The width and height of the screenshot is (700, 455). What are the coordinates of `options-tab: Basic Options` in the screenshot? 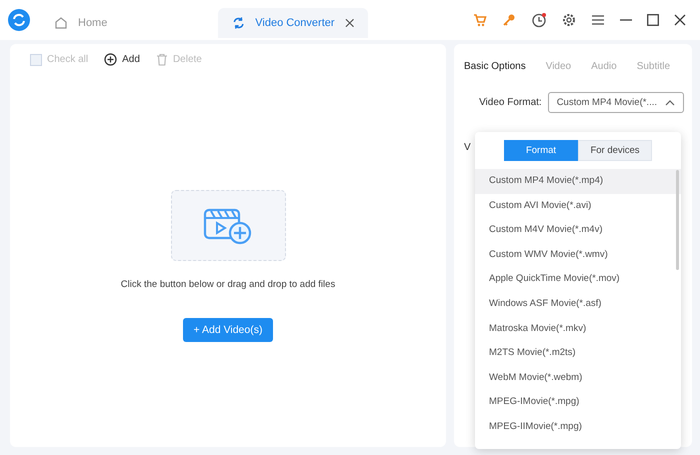 It's located at (495, 66).